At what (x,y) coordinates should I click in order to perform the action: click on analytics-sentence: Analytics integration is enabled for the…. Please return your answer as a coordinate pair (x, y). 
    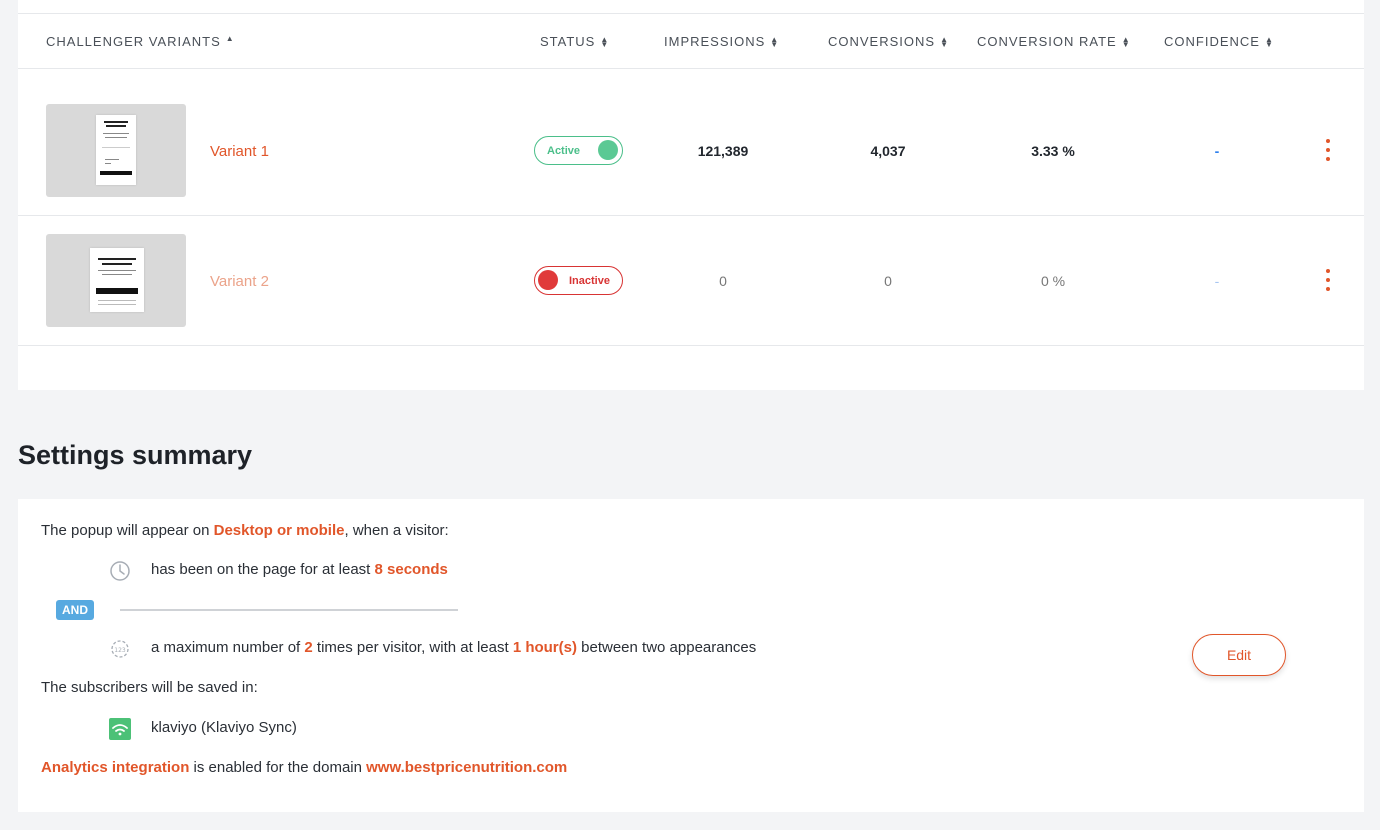
    Looking at the image, I should click on (304, 767).